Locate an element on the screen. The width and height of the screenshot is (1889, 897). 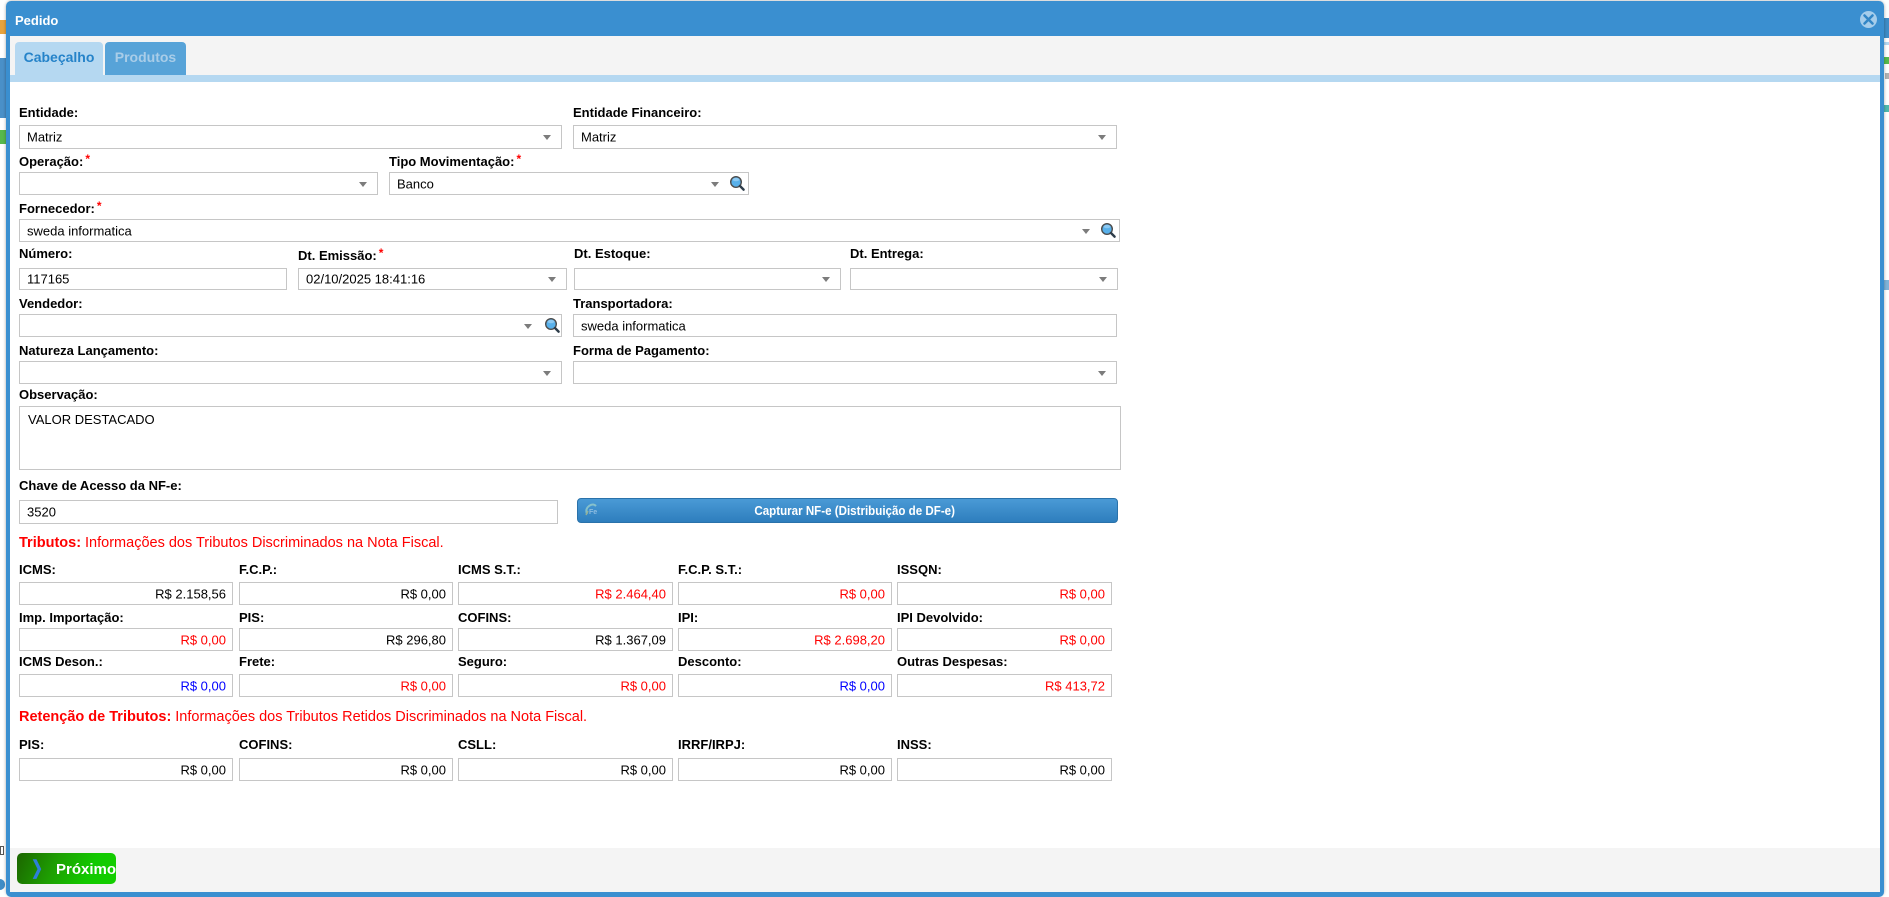
svg-text: Fe is located at coordinates (593, 512).